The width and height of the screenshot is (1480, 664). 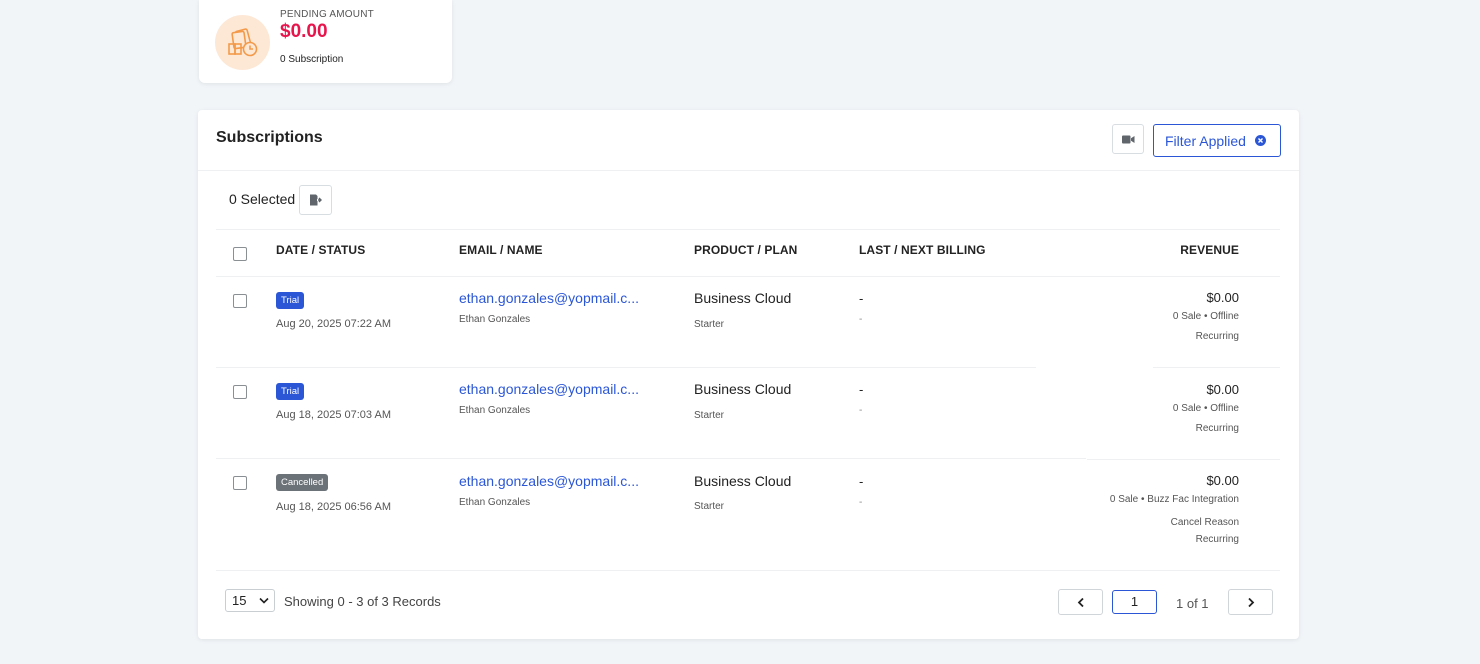 What do you see at coordinates (1205, 140) in the screenshot?
I see `filter-applied-label: Filter Applied` at bounding box center [1205, 140].